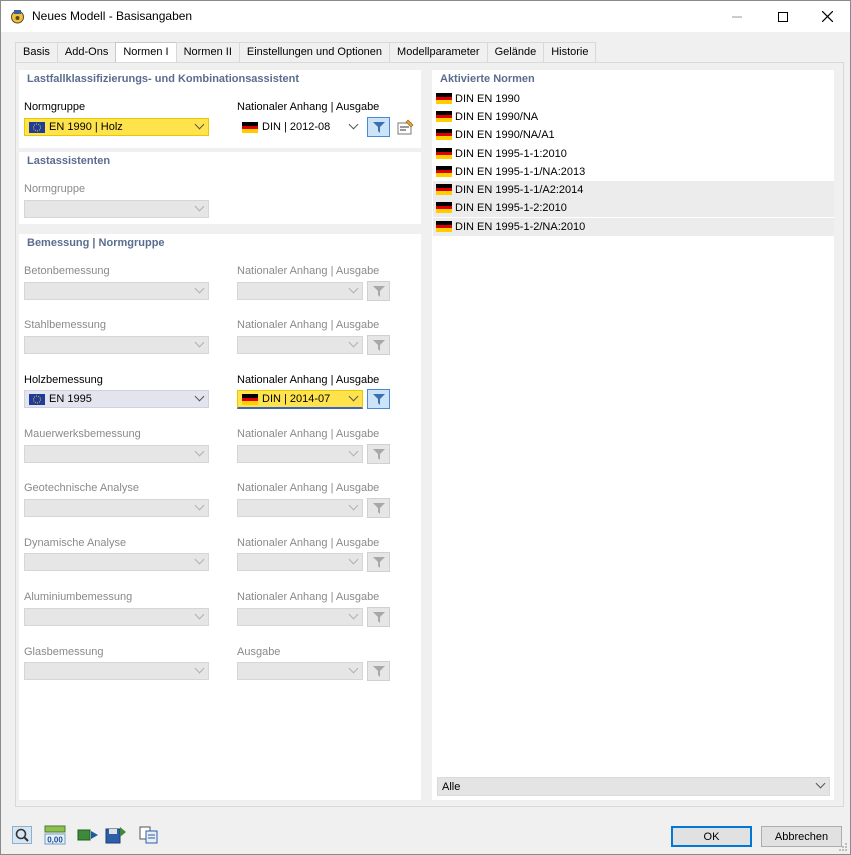 The height and width of the screenshot is (855, 851). What do you see at coordinates (633, 117) in the screenshot?
I see `list-item: DIN EN 1990/NA` at bounding box center [633, 117].